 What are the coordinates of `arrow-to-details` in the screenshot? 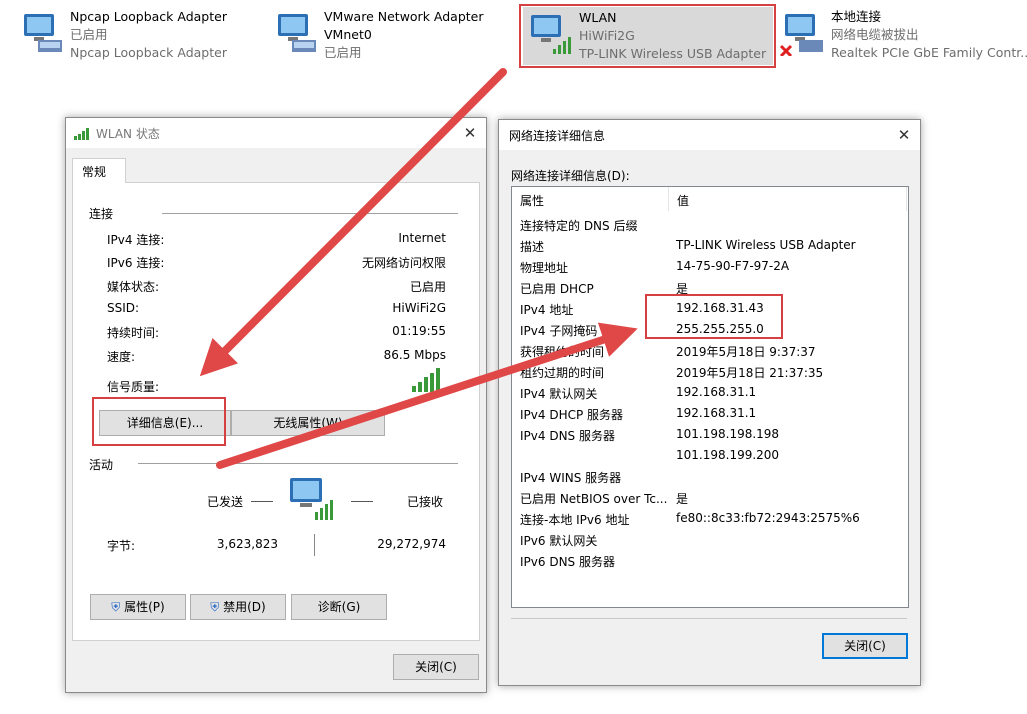 It's located at (353, 222).